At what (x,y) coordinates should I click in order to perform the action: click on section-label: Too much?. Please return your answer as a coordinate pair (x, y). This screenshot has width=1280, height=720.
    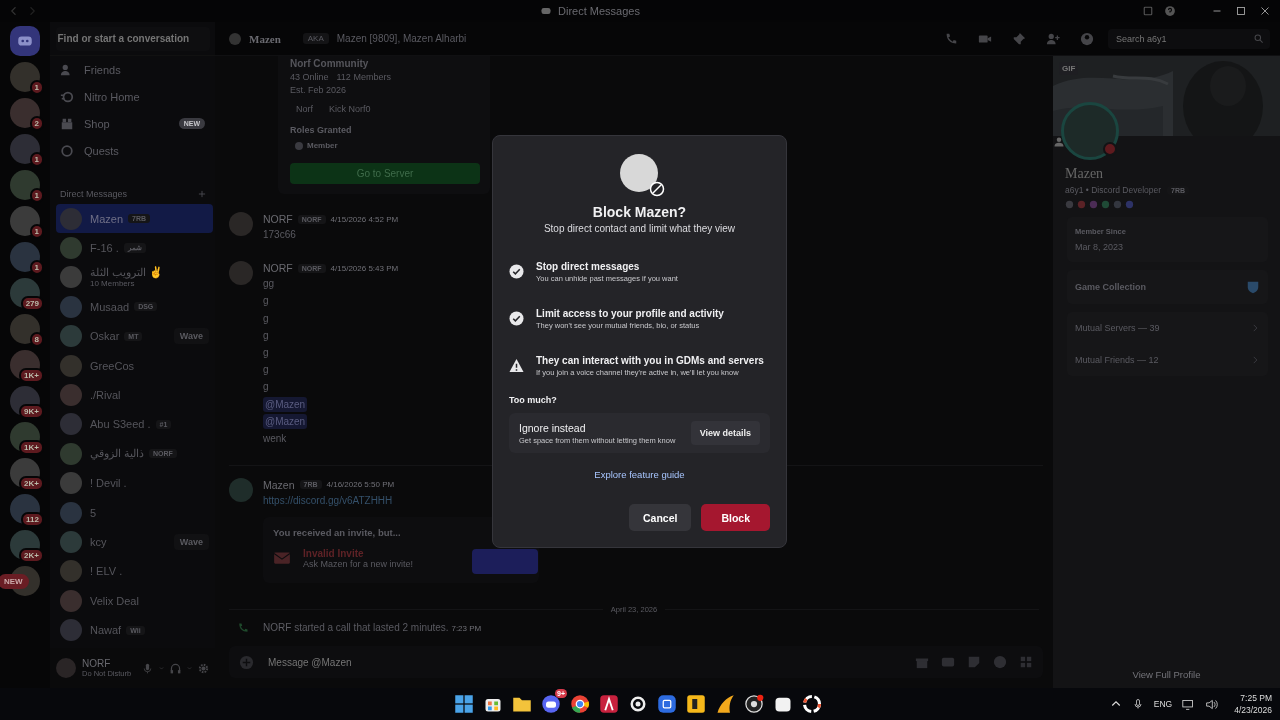
    Looking at the image, I should click on (533, 400).